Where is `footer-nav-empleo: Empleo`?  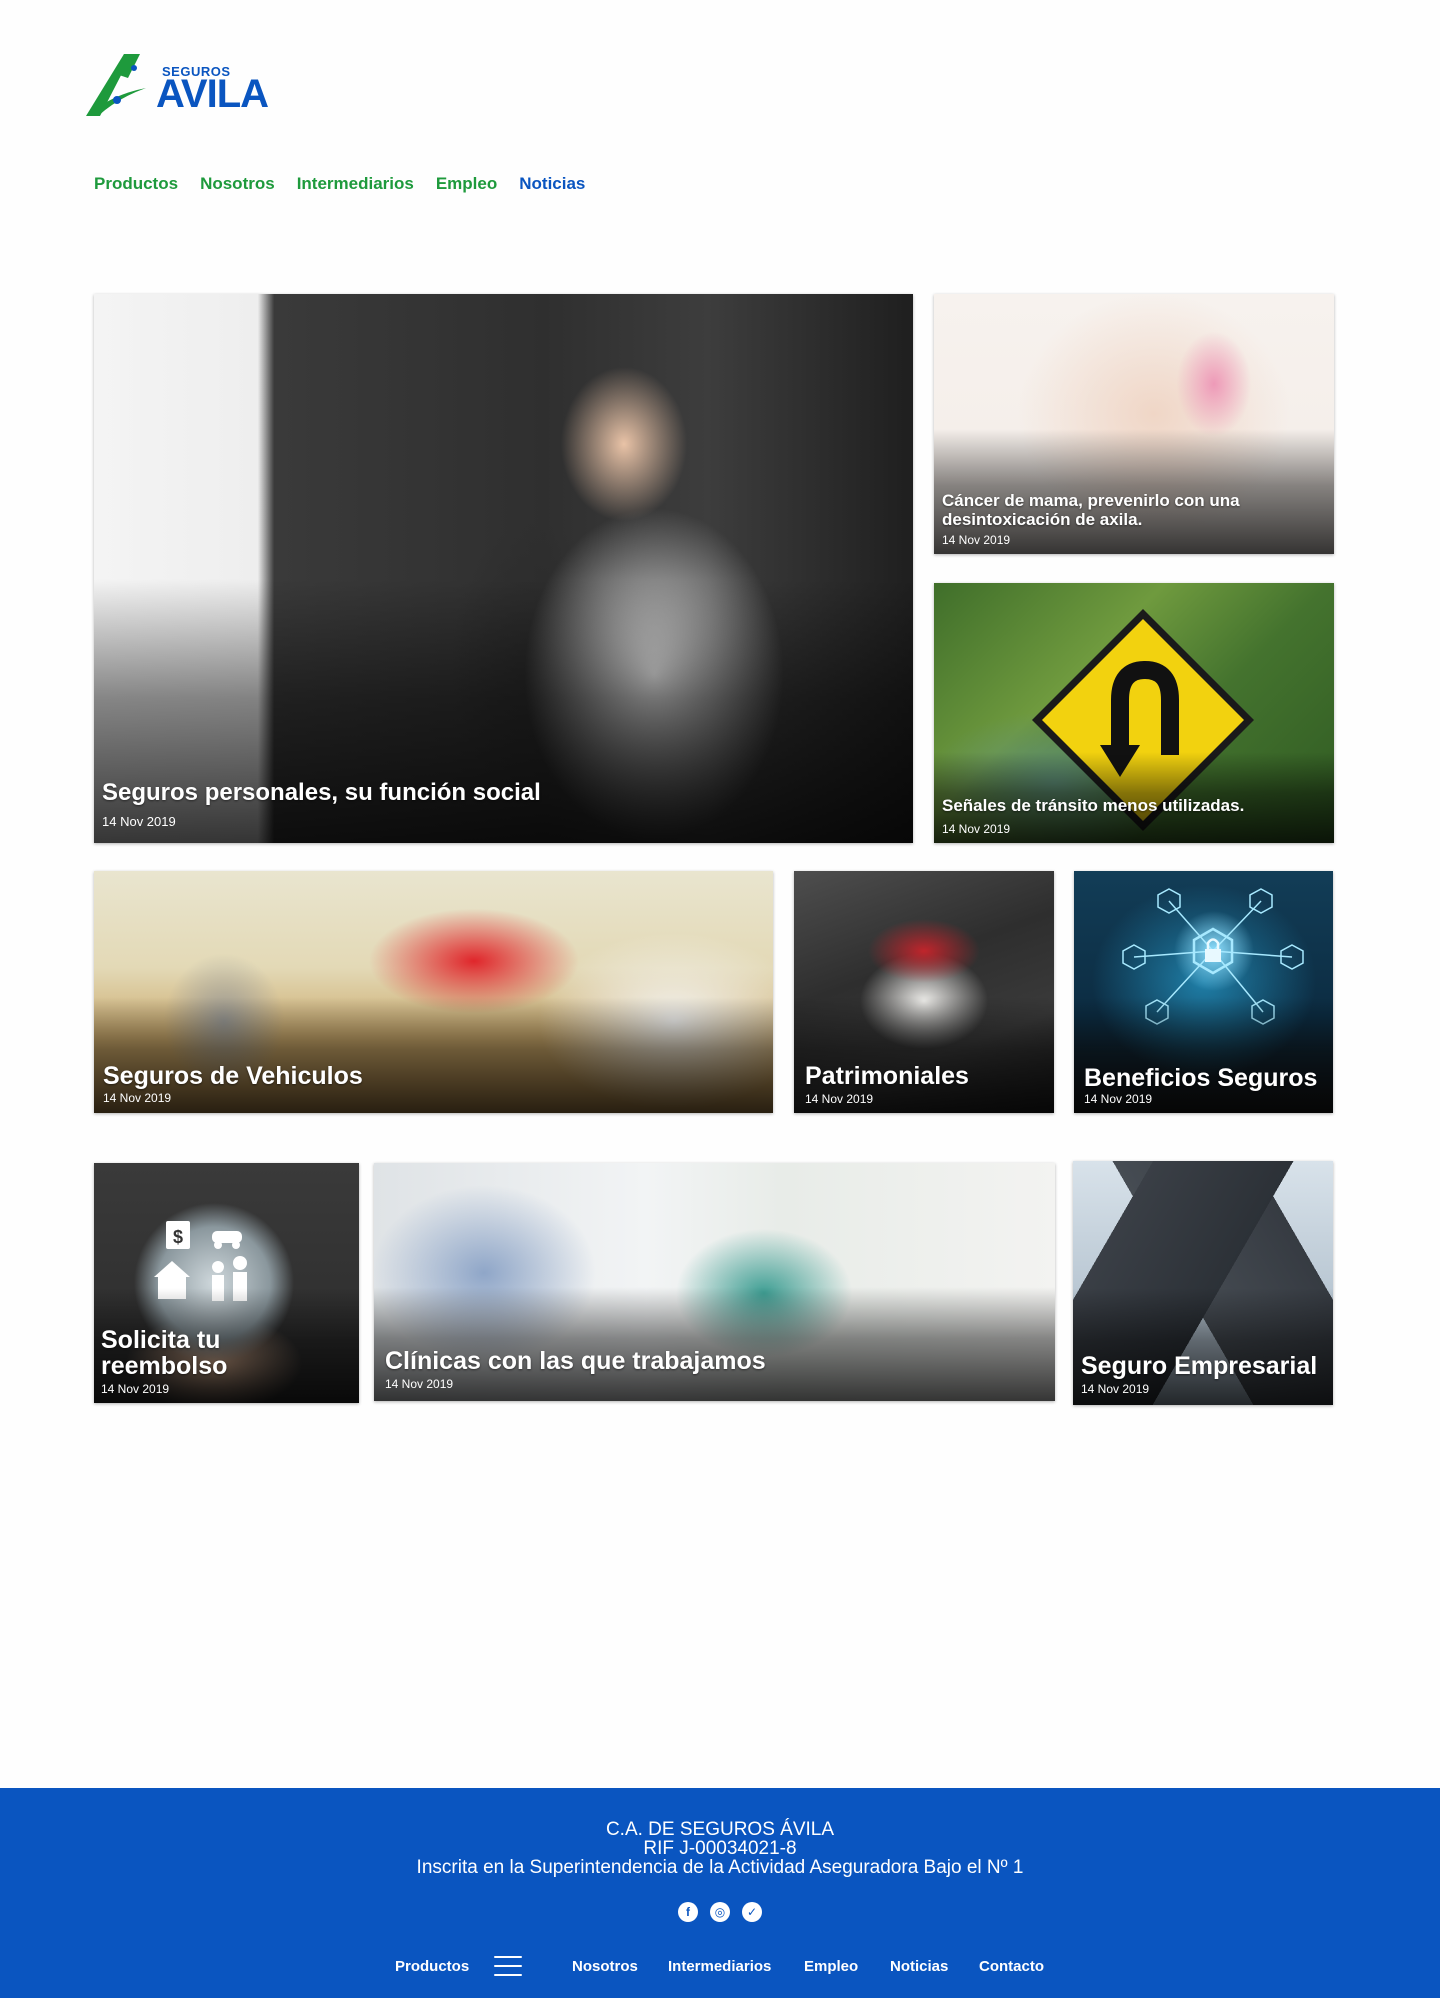
footer-nav-empleo: Empleo is located at coordinates (831, 1966).